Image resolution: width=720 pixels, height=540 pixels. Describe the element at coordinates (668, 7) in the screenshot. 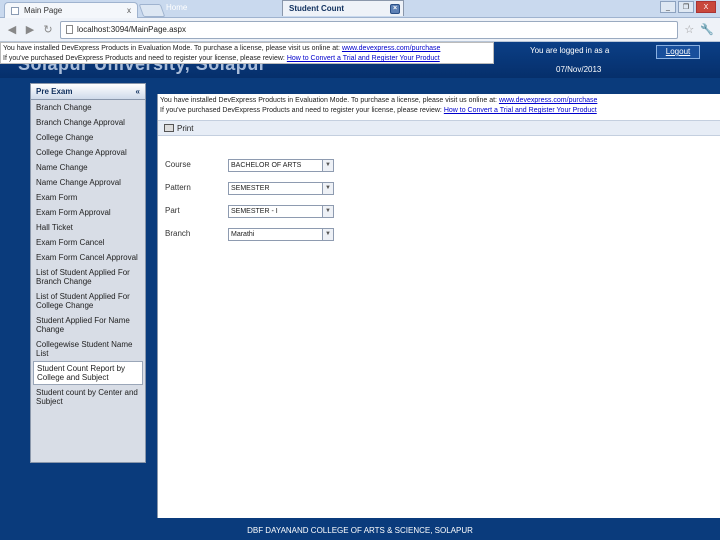

I see `minimize-button: _` at that location.